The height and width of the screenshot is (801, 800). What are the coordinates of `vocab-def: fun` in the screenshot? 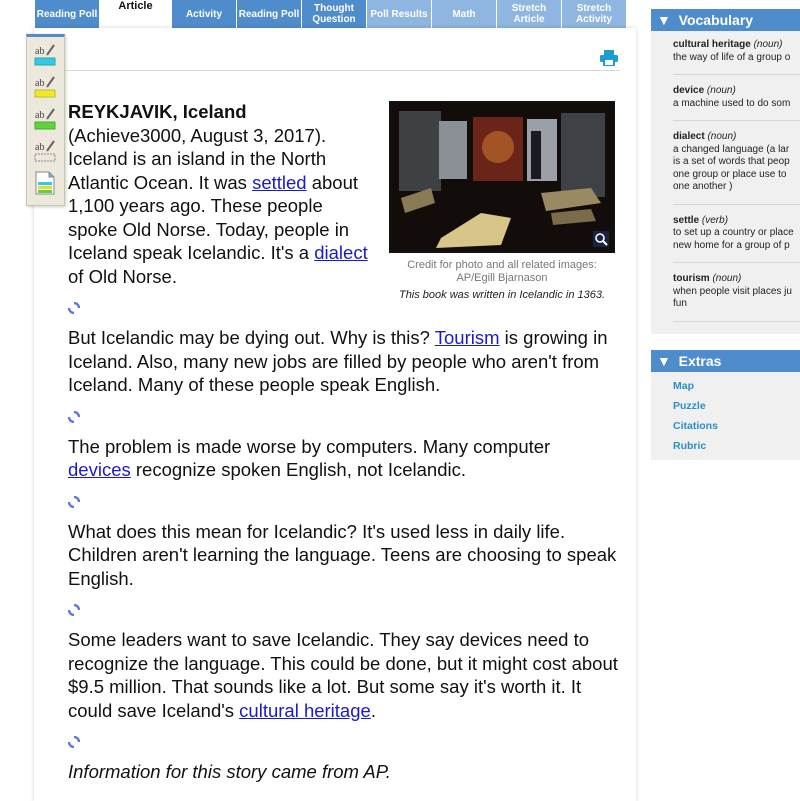 It's located at (680, 303).